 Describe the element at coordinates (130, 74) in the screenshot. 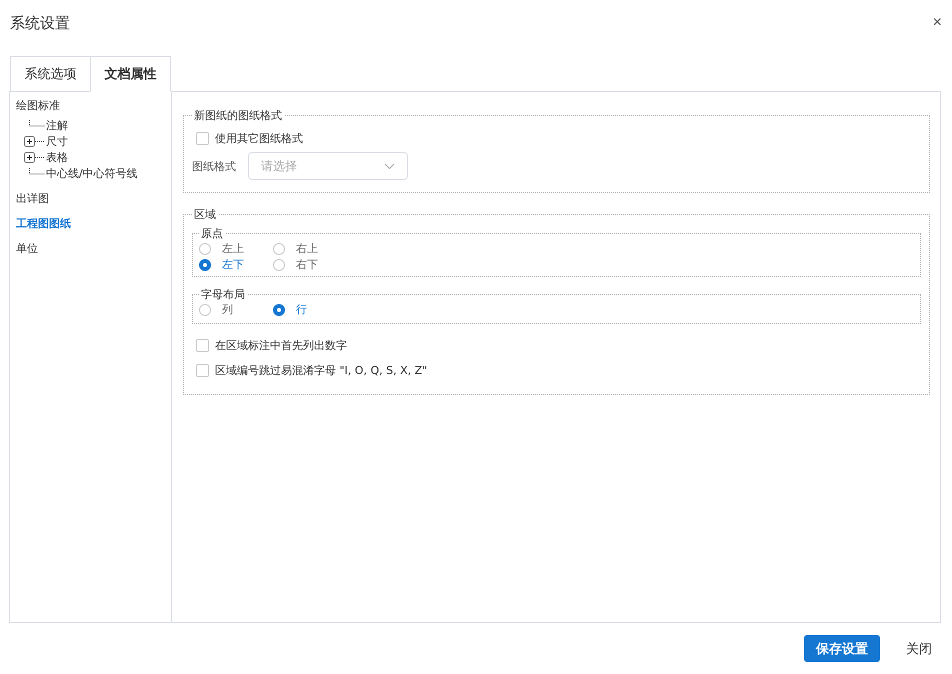

I see `tab: 文档属性` at that location.